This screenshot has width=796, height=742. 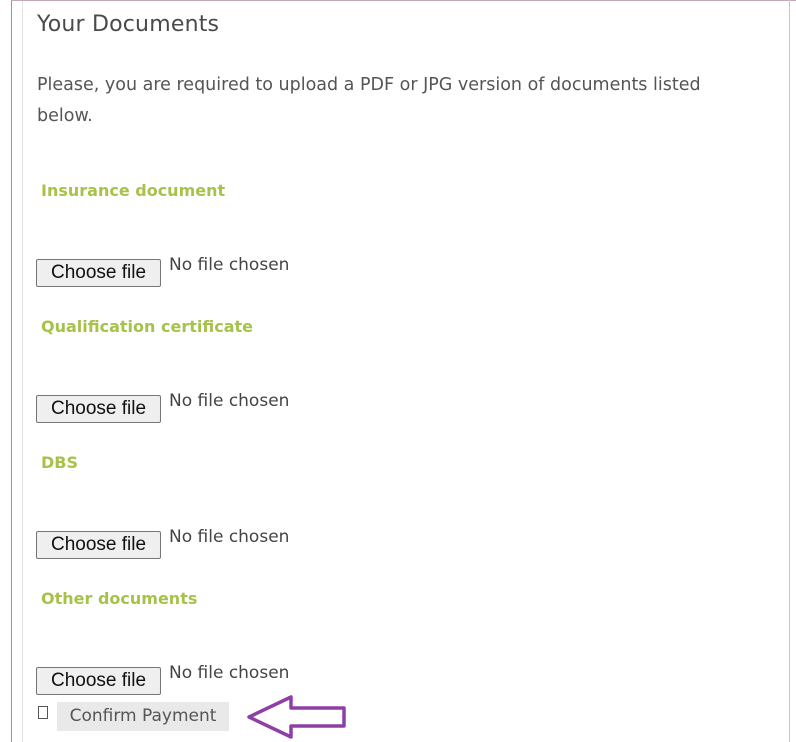 I want to click on section-title: Your Documents, so click(x=128, y=24).